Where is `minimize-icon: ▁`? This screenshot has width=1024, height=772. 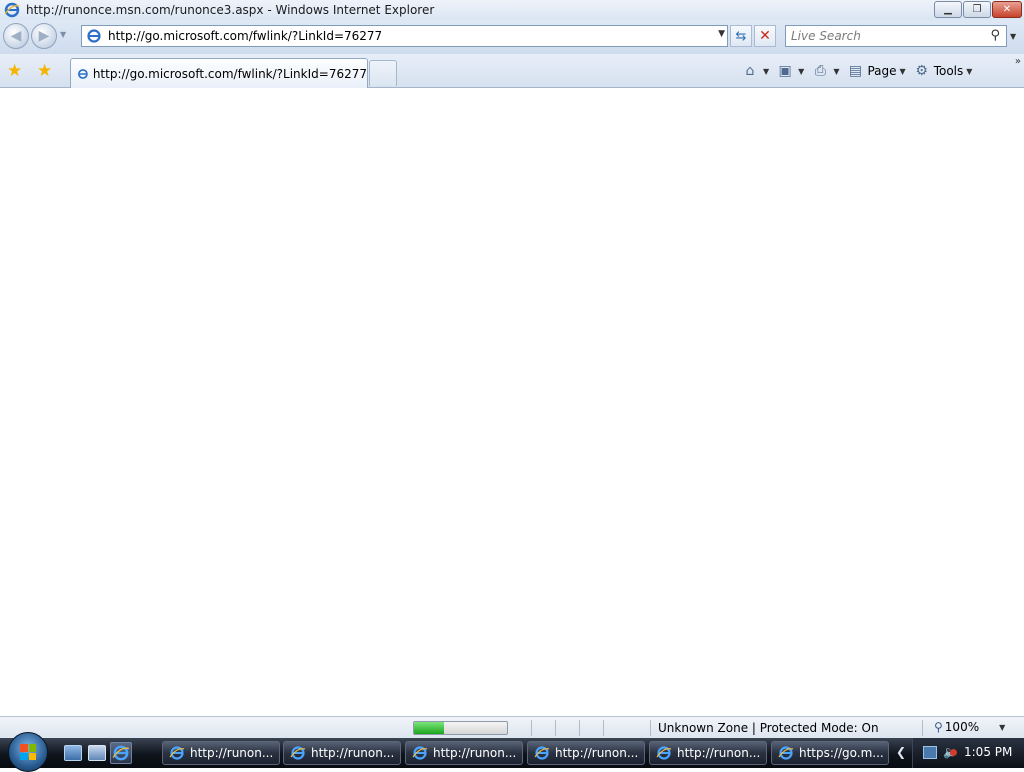
minimize-icon: ▁ is located at coordinates (948, 9).